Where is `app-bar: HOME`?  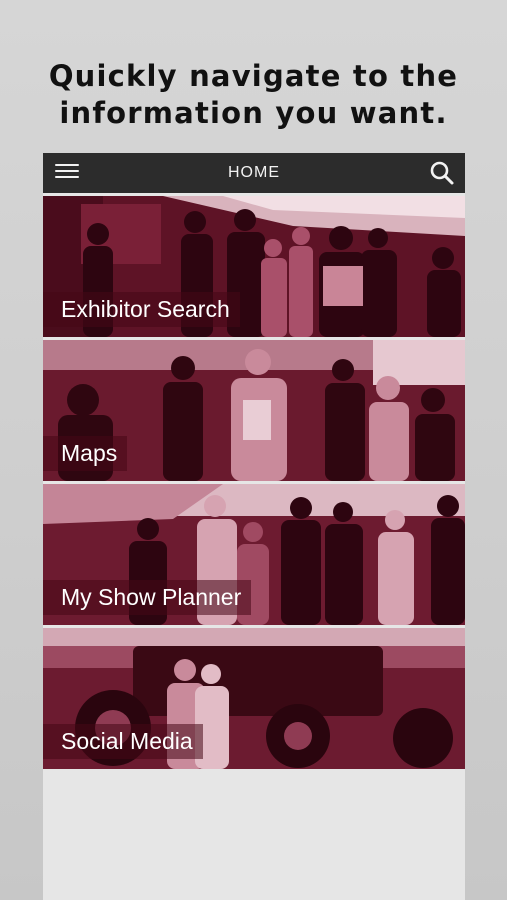 app-bar: HOME is located at coordinates (254, 173).